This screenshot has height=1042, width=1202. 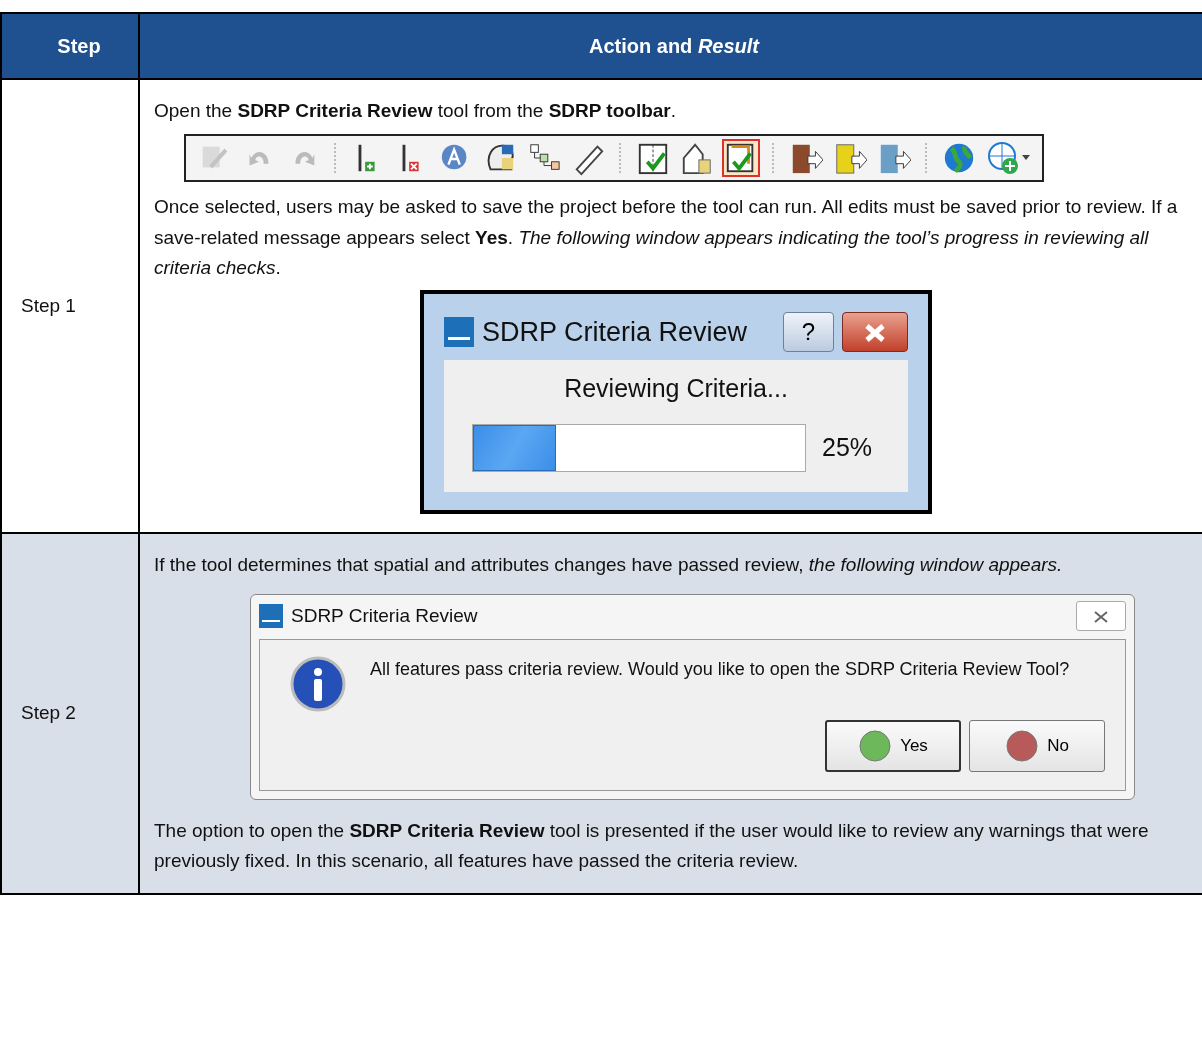 I want to click on dialog-button: Yes, so click(x=893, y=745).